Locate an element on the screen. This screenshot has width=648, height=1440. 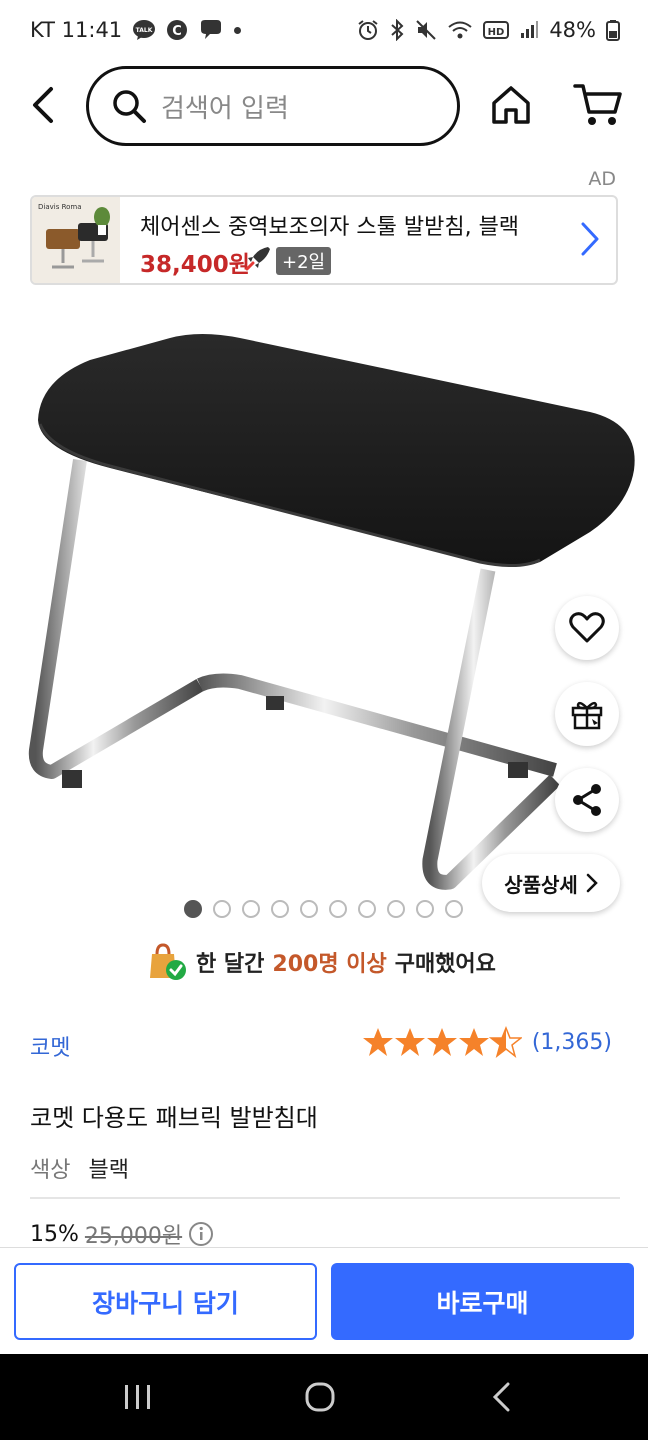
discount-rate: 15% is located at coordinates (54, 1234).